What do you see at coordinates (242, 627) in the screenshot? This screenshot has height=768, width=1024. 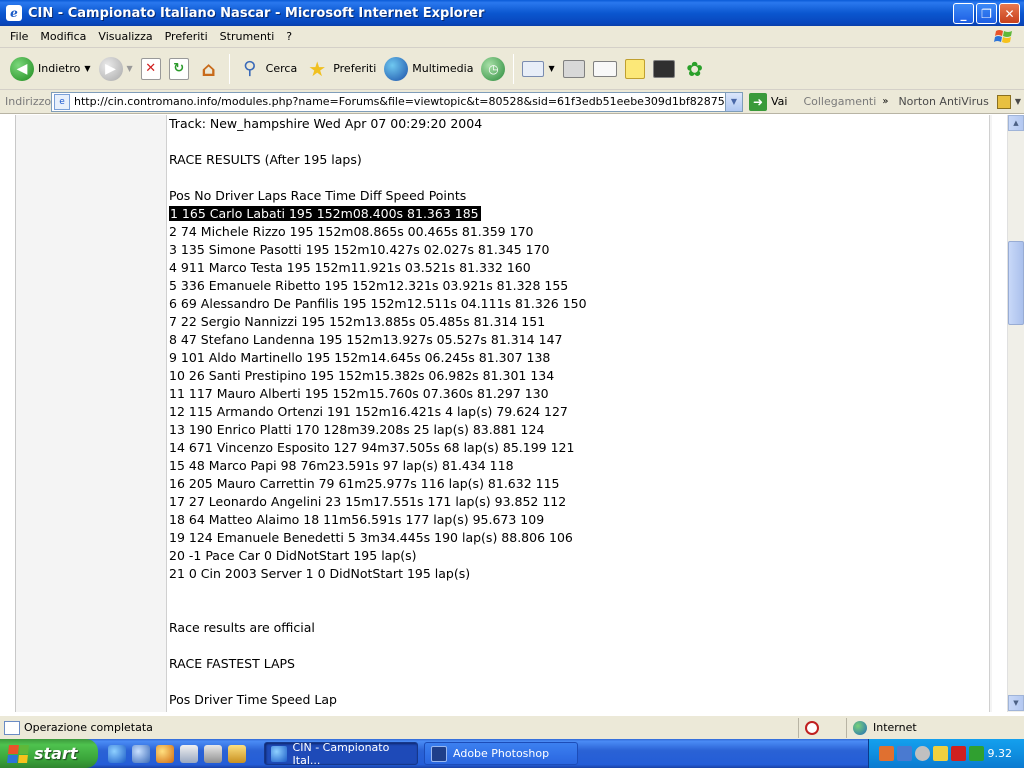 I see `post-line-text: Race results are official` at bounding box center [242, 627].